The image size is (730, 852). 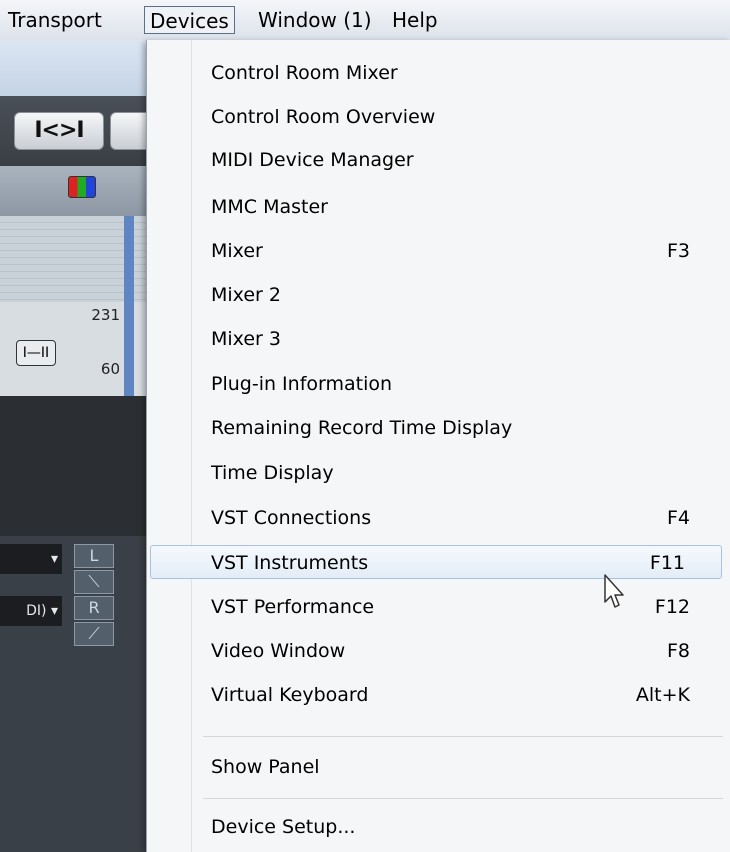 What do you see at coordinates (362, 428) in the screenshot?
I see `menu-item-label: Remaining Record Time Display` at bounding box center [362, 428].